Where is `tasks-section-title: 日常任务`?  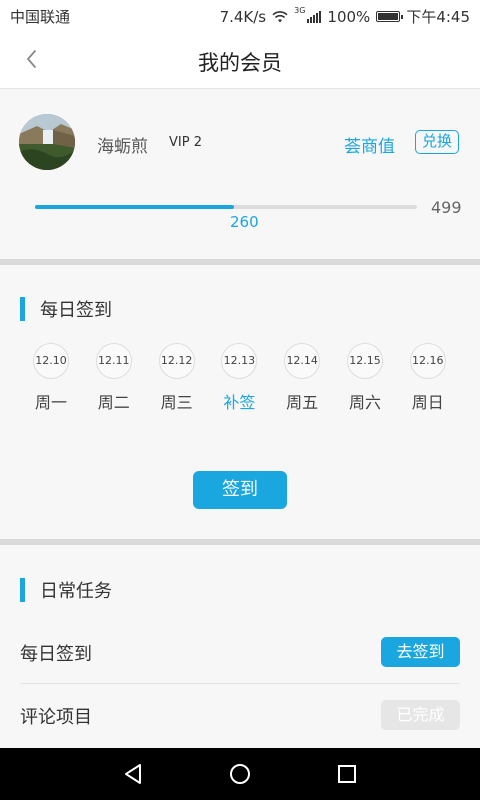
tasks-section-title: 日常任务 is located at coordinates (66, 590).